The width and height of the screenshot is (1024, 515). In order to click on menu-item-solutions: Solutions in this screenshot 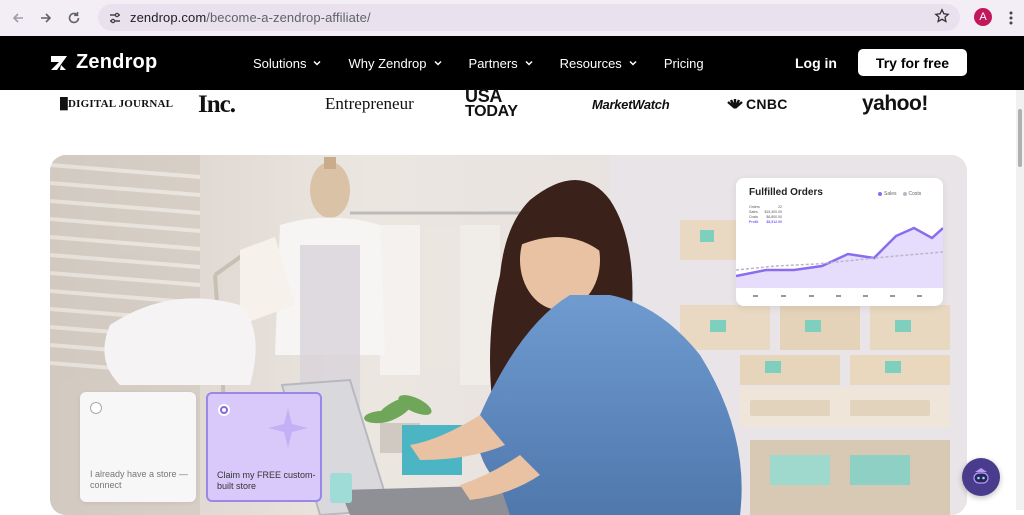, I will do `click(287, 63)`.